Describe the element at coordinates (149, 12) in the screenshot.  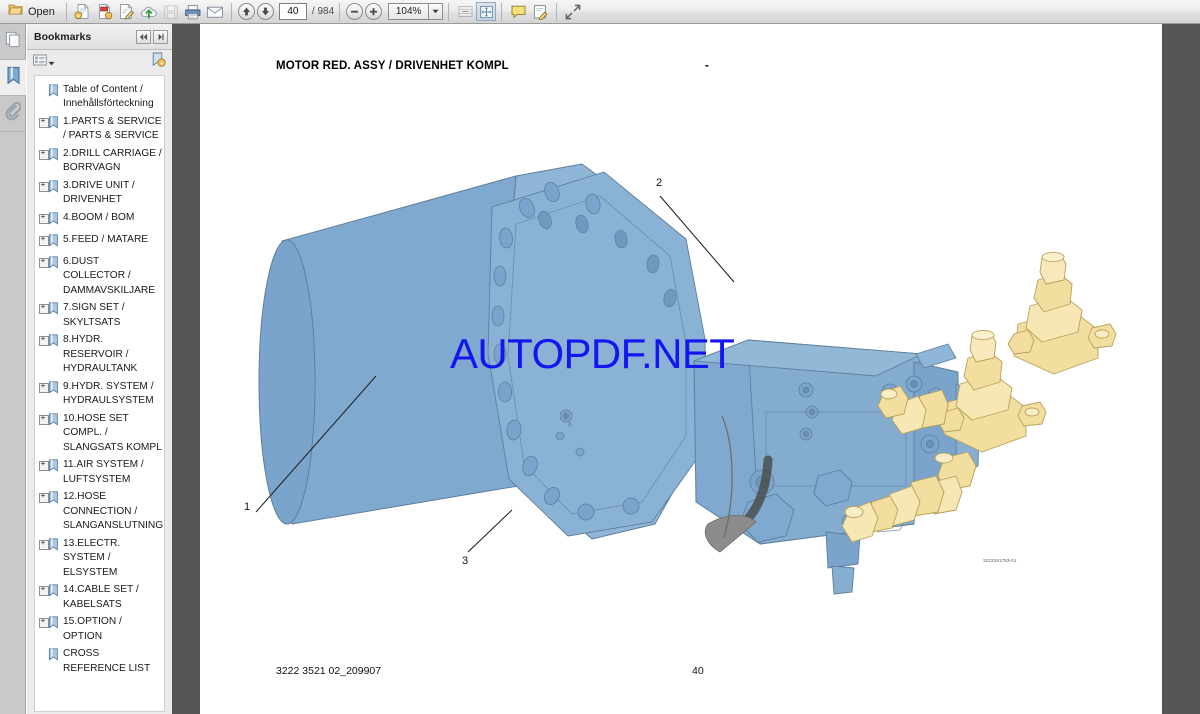
I see `upload-cloud-icon` at that location.